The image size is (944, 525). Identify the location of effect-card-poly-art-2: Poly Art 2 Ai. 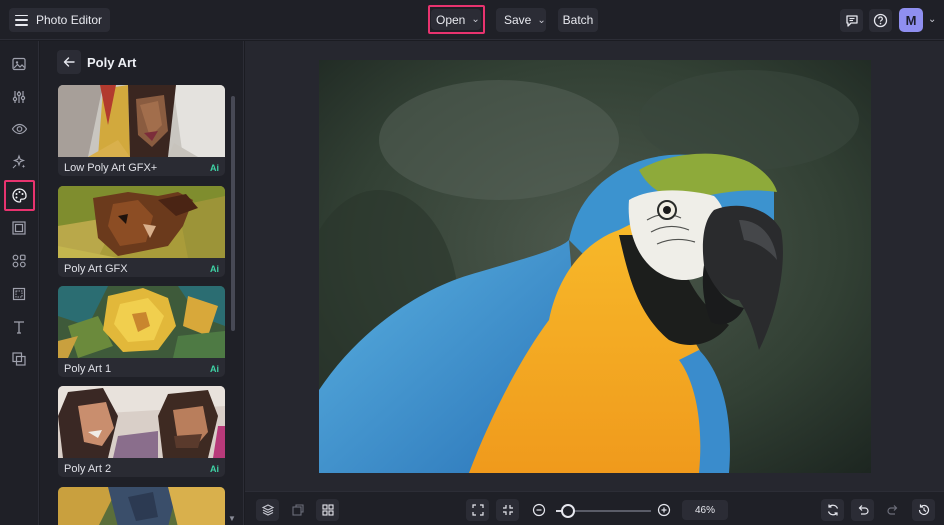
(141, 431).